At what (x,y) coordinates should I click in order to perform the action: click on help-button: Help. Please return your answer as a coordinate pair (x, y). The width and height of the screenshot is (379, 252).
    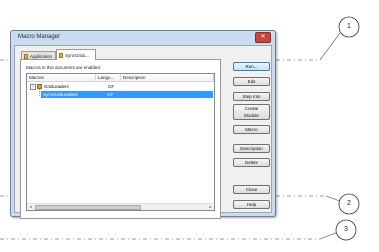
    Looking at the image, I should click on (251, 204).